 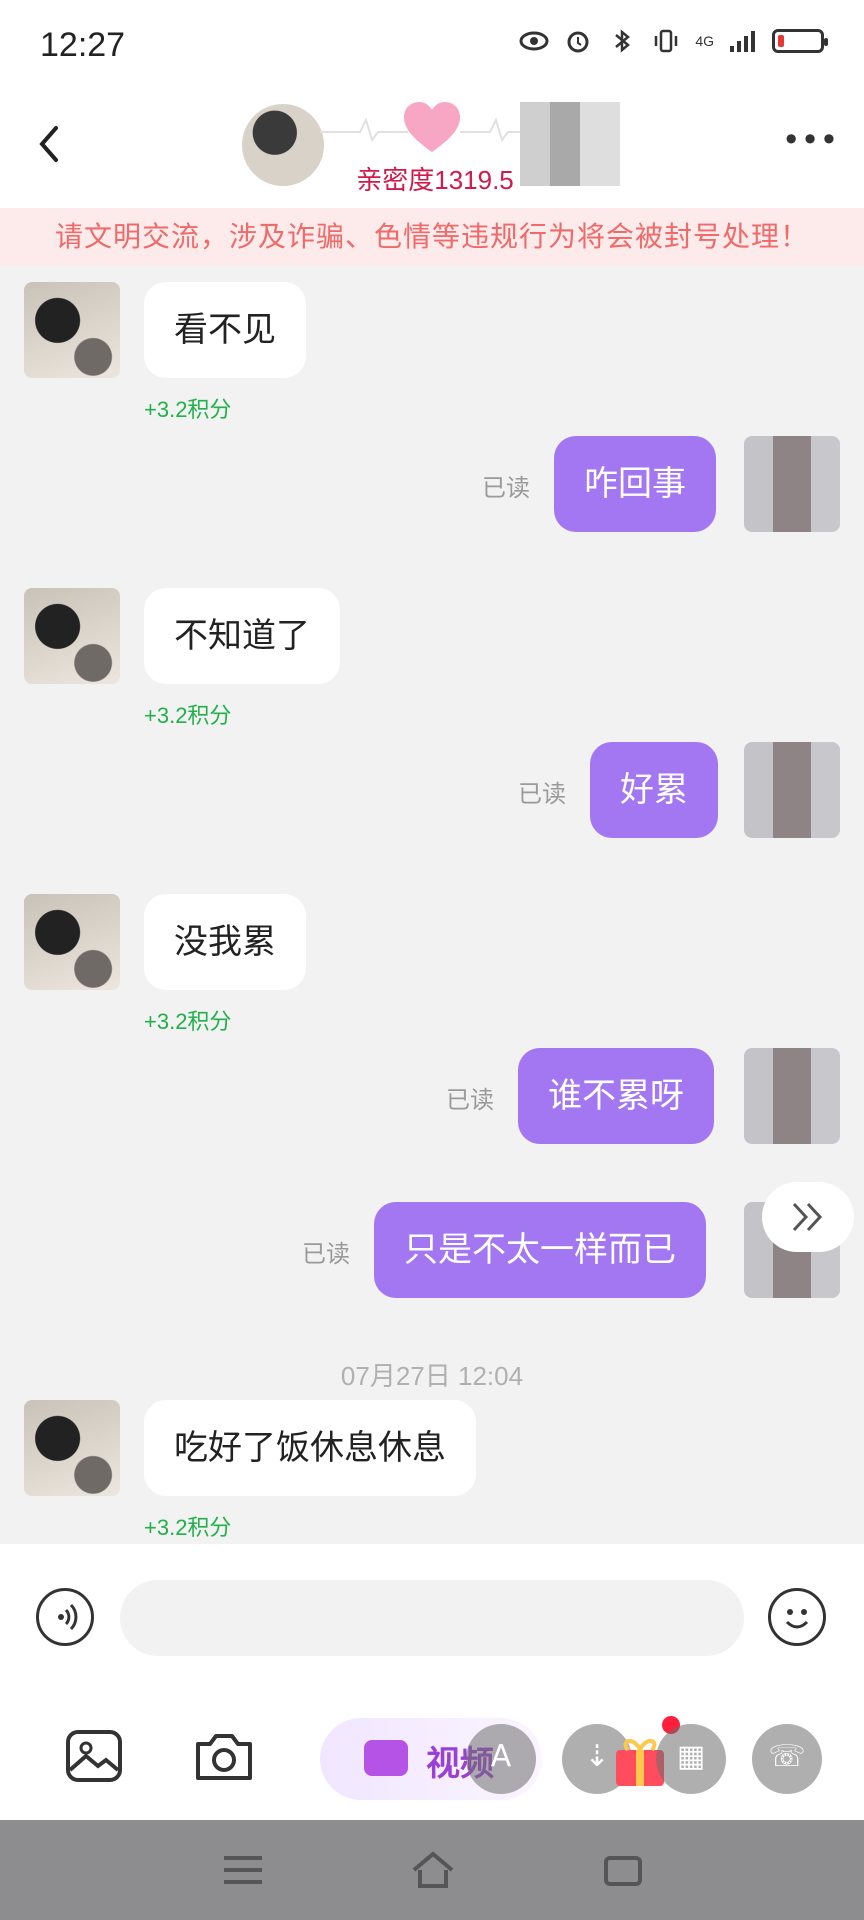 What do you see at coordinates (616, 1096) in the screenshot?
I see `sent-message: 谁不累呀` at bounding box center [616, 1096].